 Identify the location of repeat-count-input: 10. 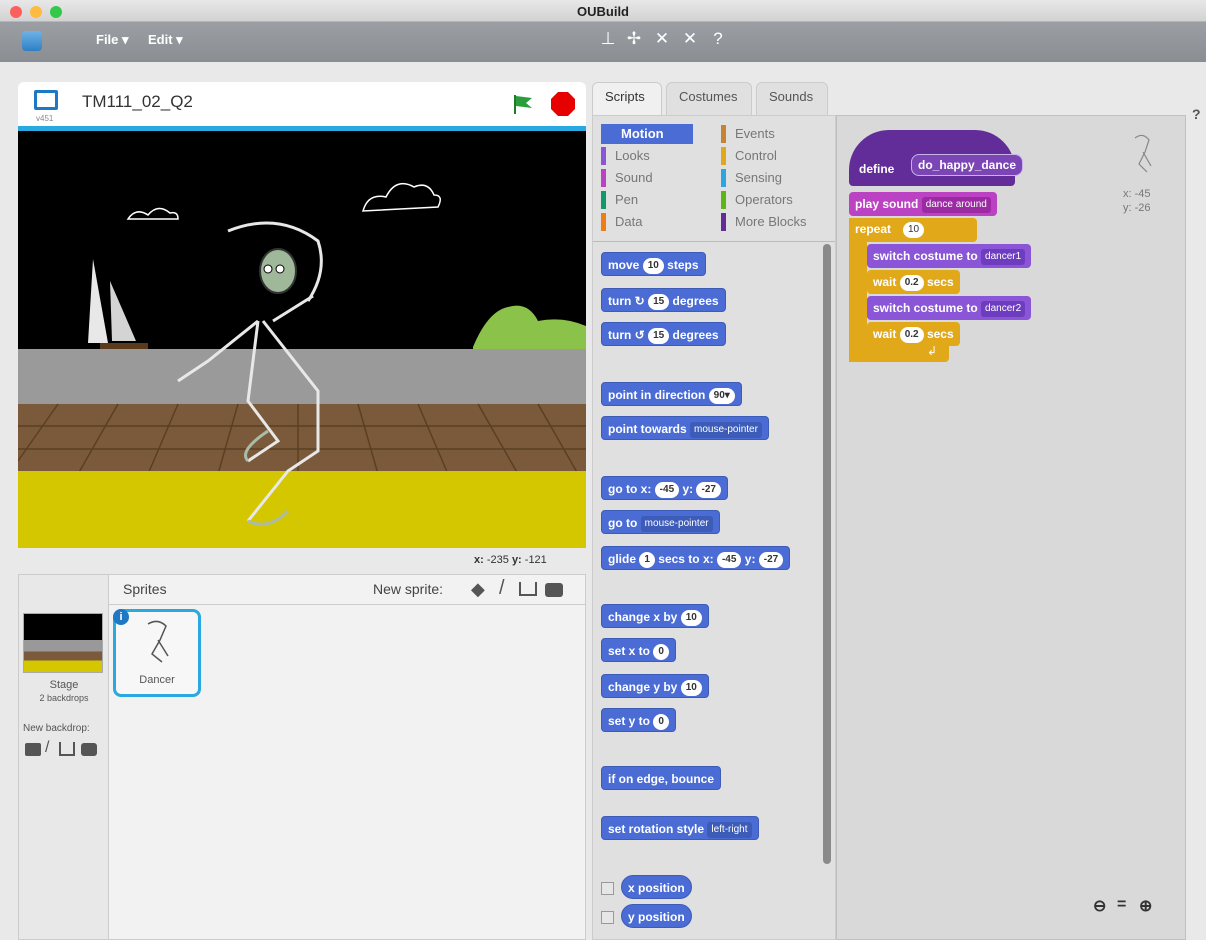
(914, 230).